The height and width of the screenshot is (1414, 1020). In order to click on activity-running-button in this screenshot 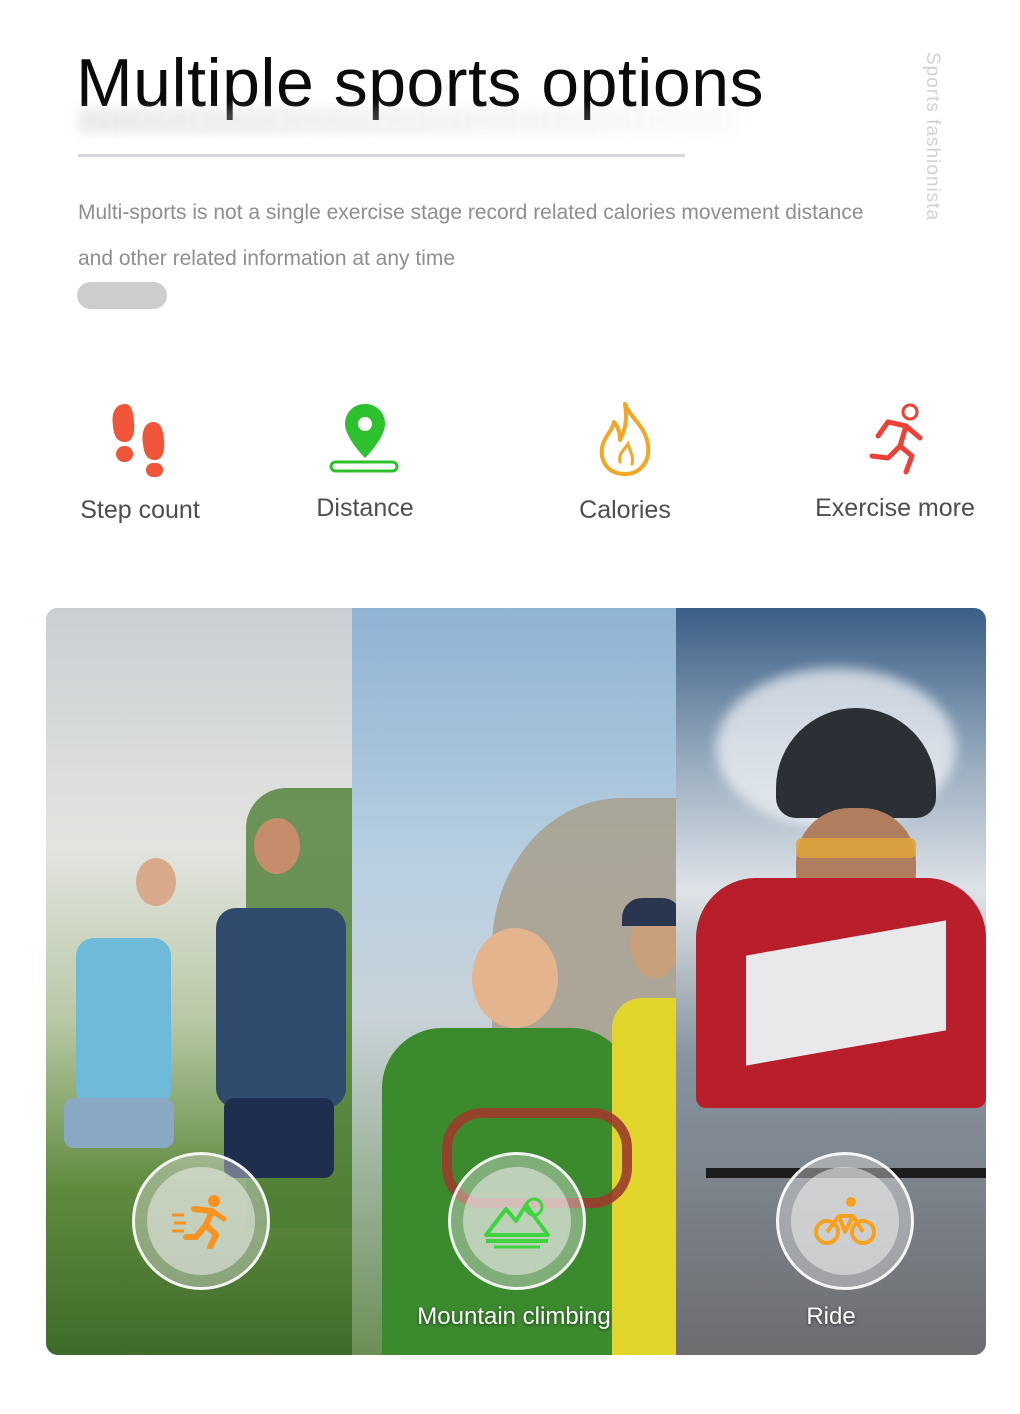, I will do `click(201, 1221)`.